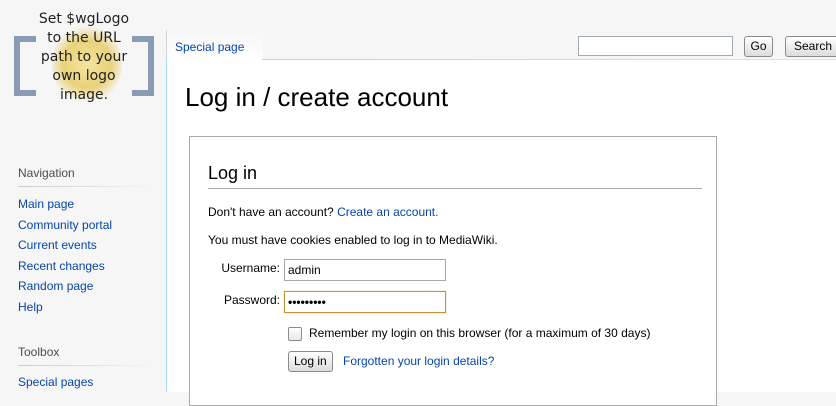 The width and height of the screenshot is (836, 406). I want to click on toolbox-divider, so click(89, 365).